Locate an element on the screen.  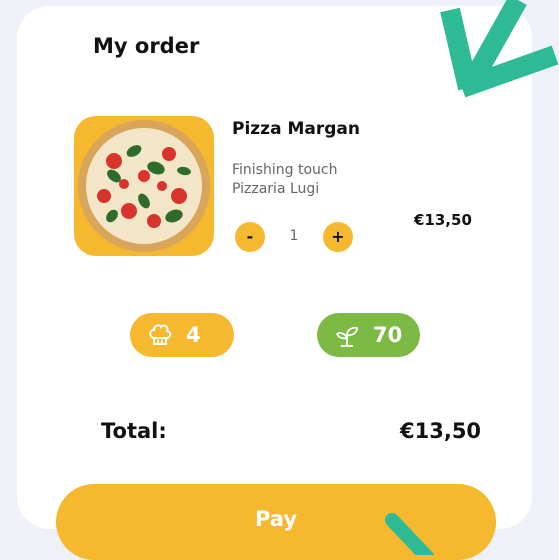
total-label: Total: is located at coordinates (134, 431).